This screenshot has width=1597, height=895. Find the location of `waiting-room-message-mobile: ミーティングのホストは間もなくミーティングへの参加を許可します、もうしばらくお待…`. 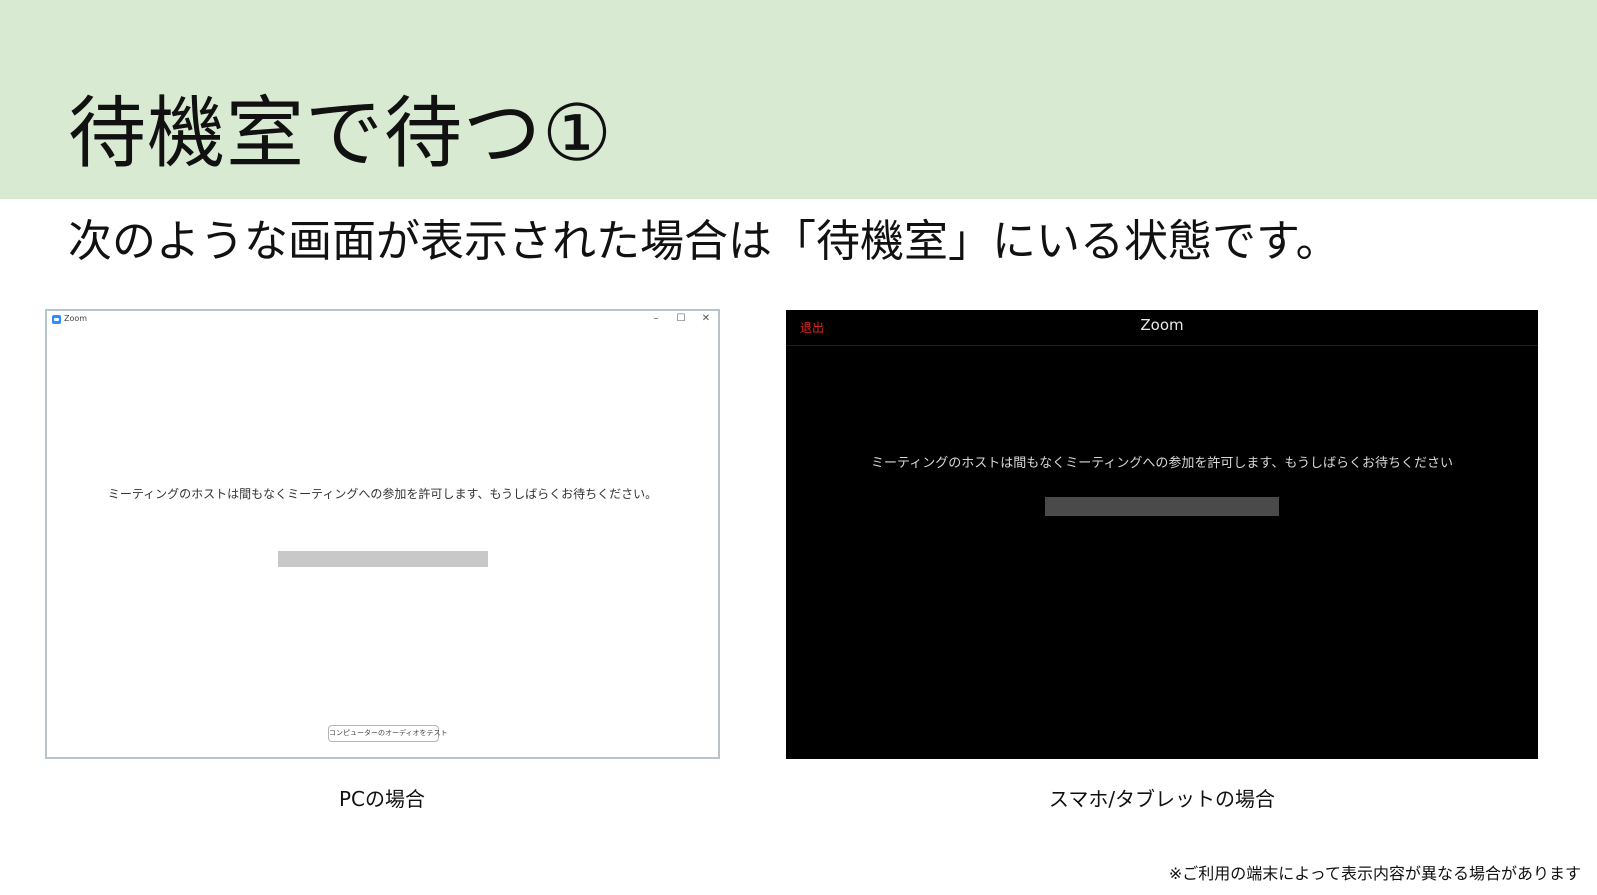

waiting-room-message-mobile: ミーティングのホストは間もなくミーティングへの参加を許可します、もうしばらくお待… is located at coordinates (1161, 463).